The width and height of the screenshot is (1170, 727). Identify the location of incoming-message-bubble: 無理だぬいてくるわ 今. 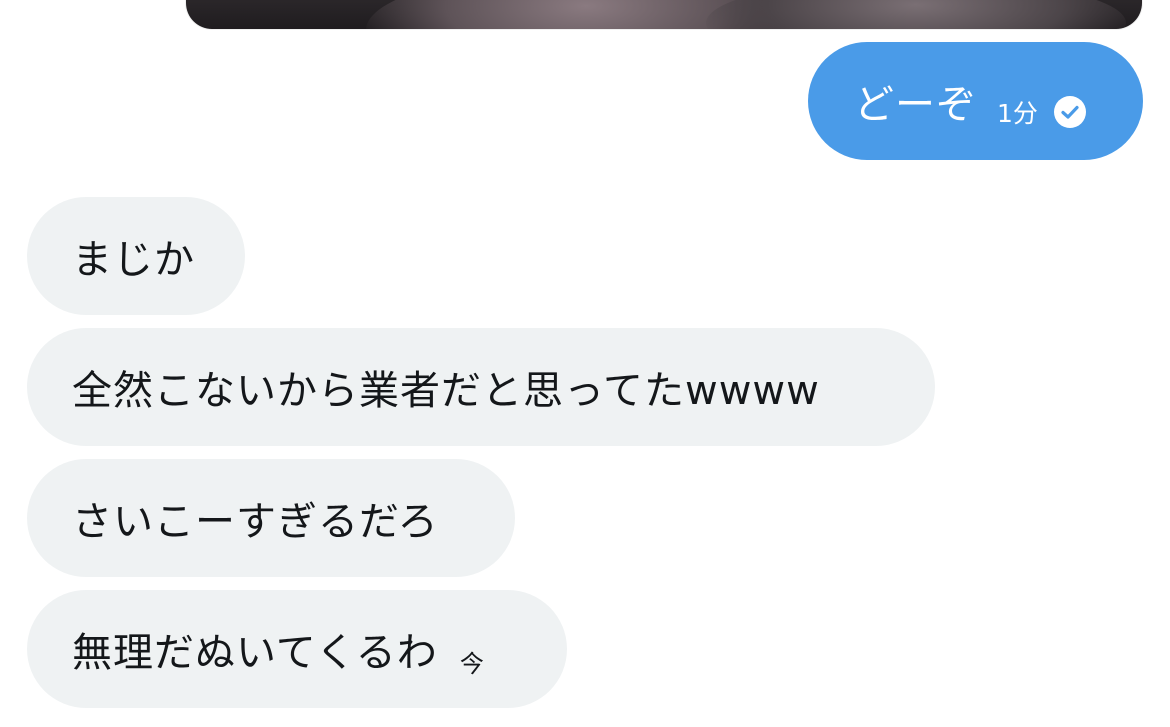
(297, 649).